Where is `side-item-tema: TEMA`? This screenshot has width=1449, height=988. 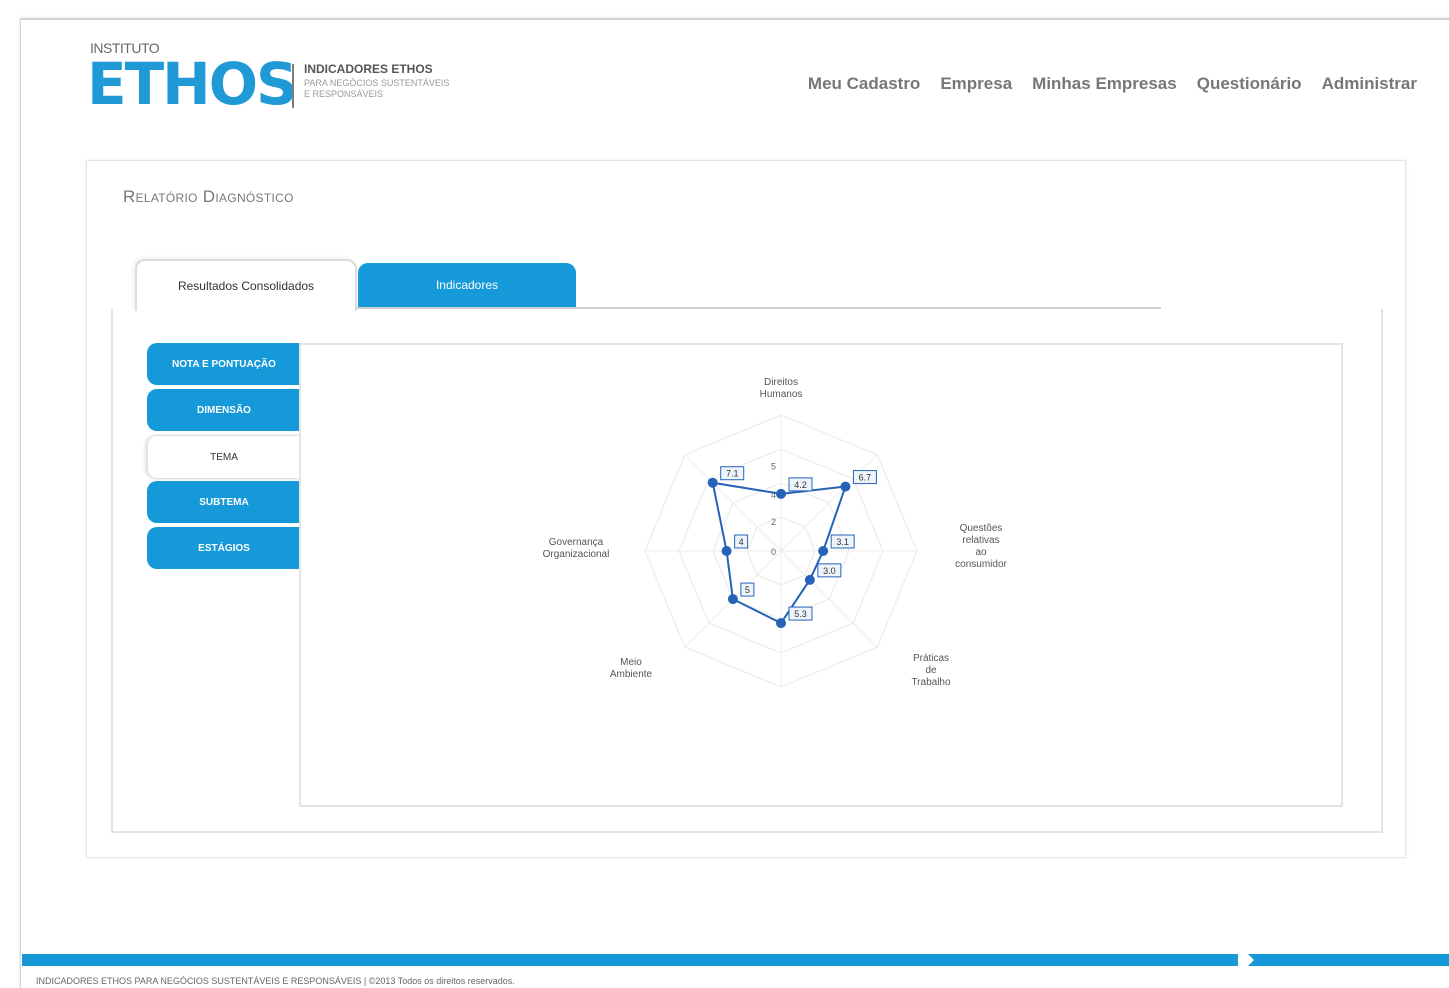
side-item-tema: TEMA is located at coordinates (223, 457).